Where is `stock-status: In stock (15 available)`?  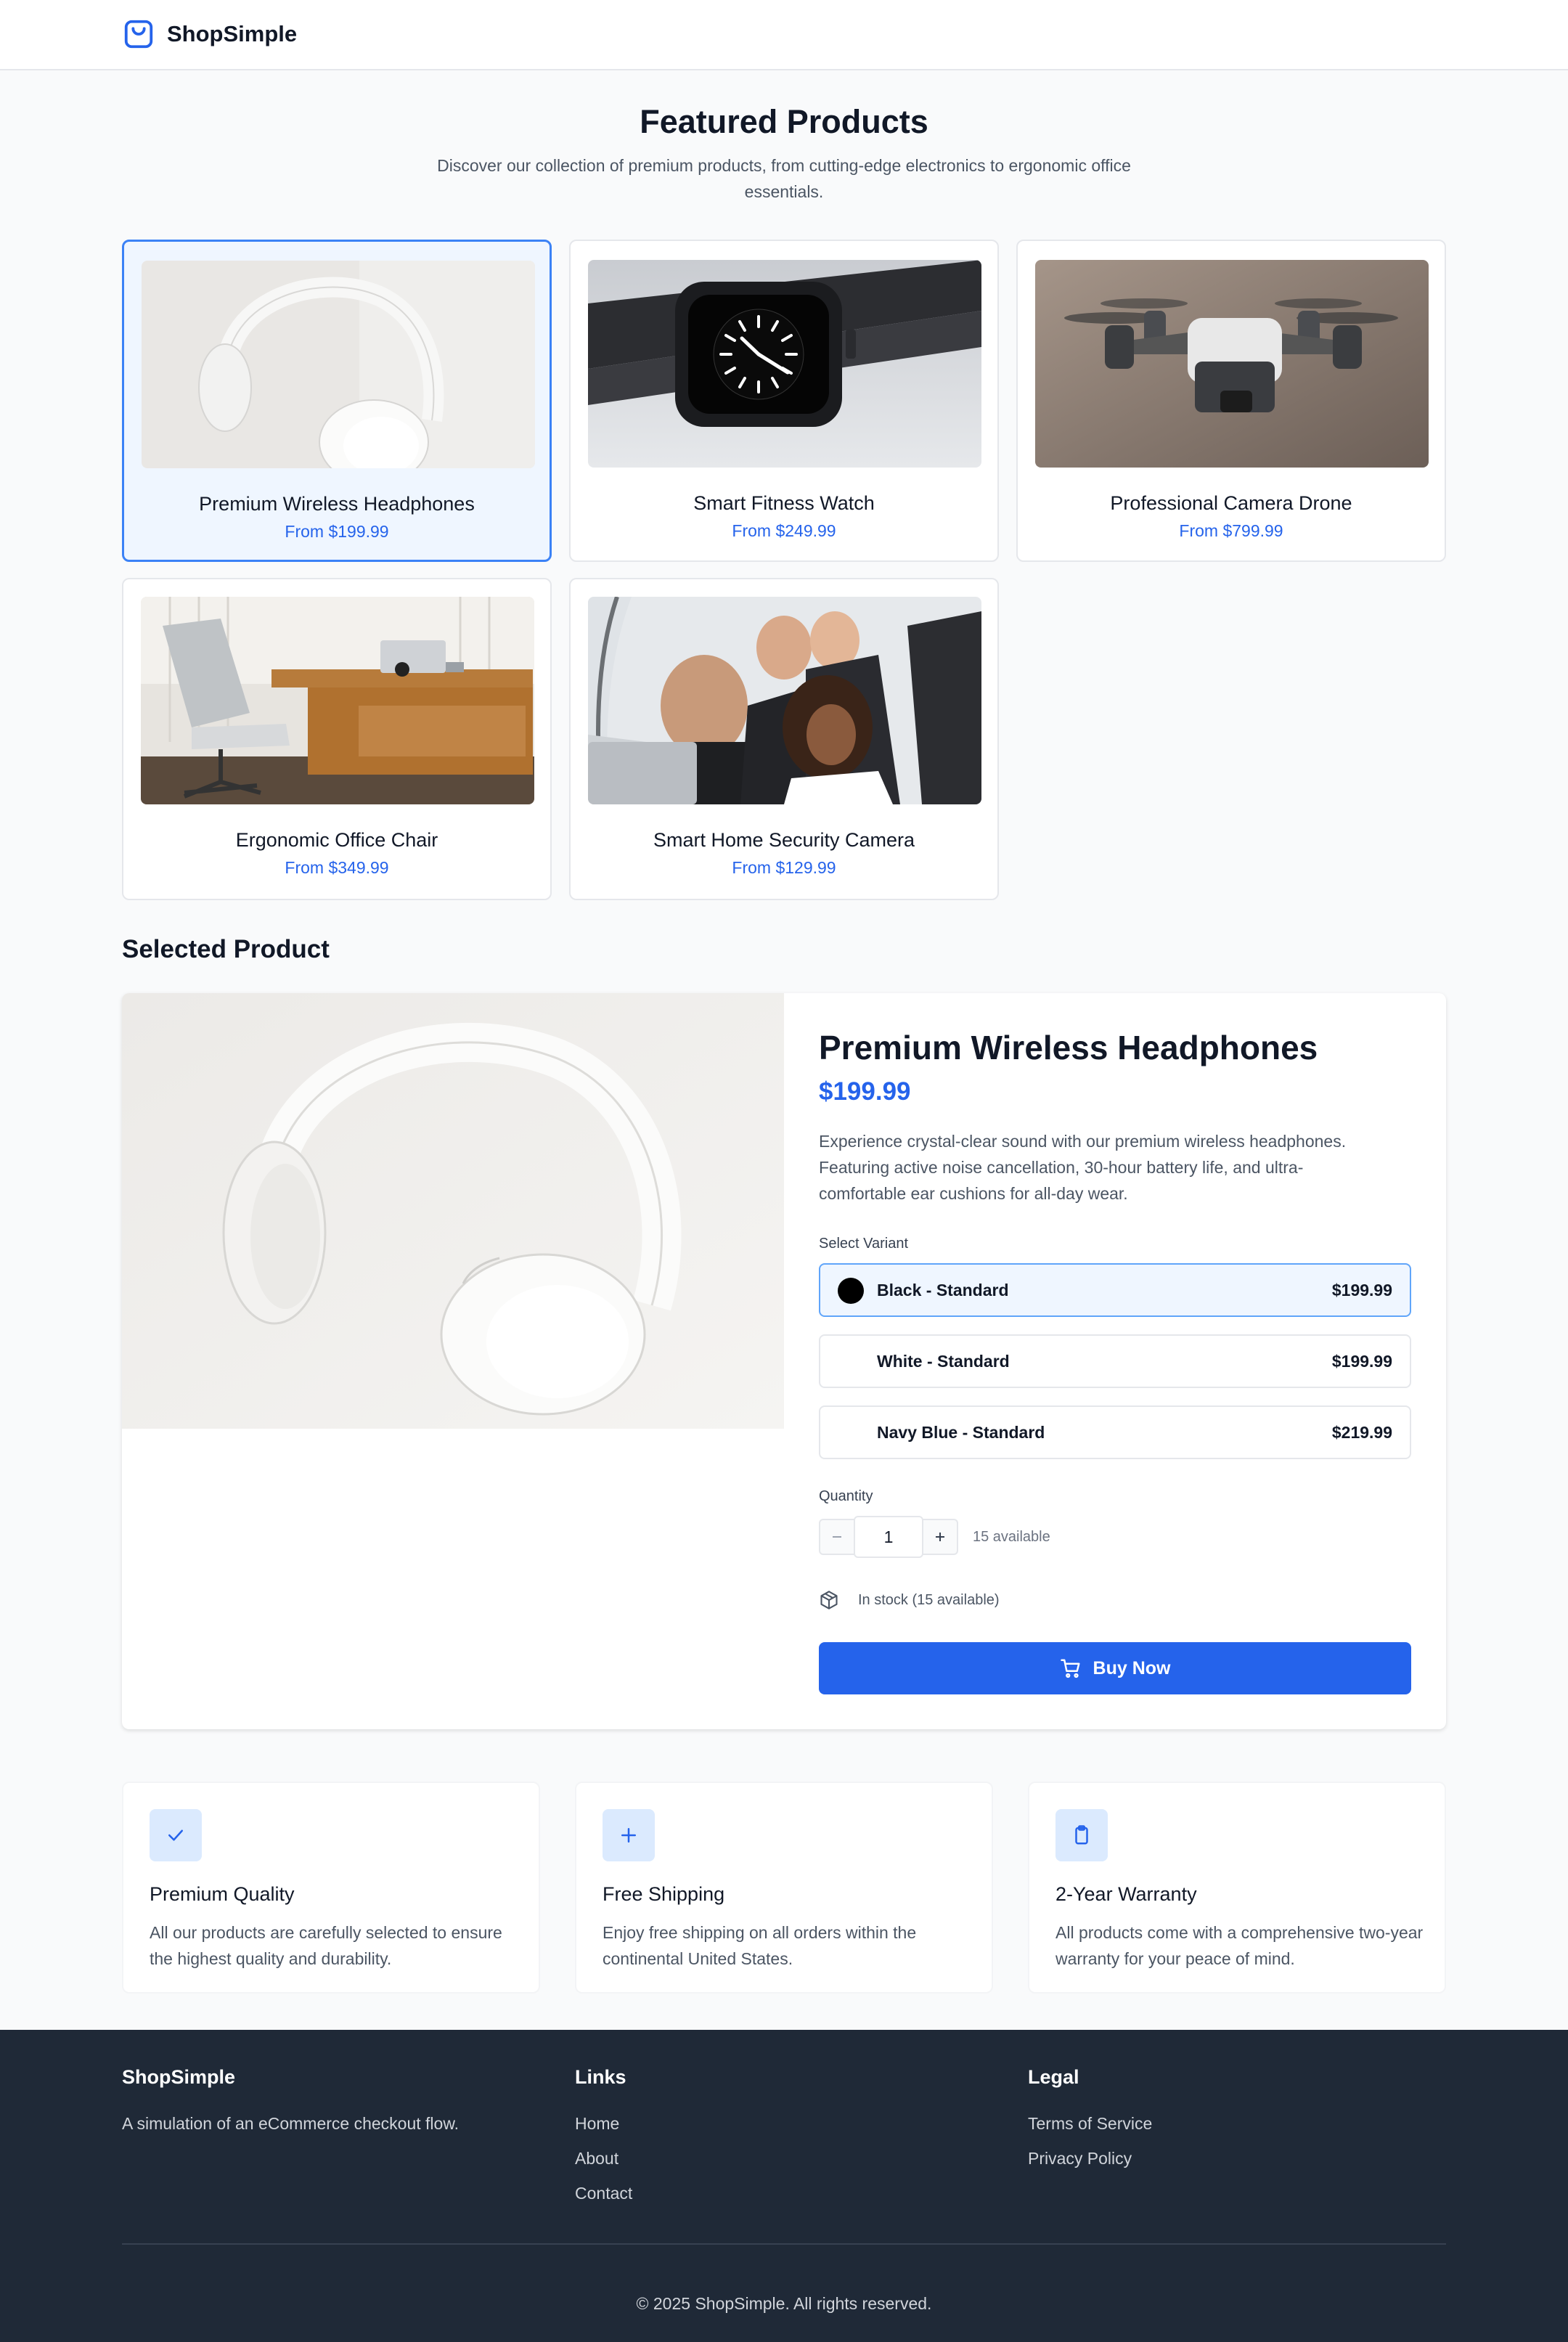
stock-status: In stock (15 available) is located at coordinates (910, 1600).